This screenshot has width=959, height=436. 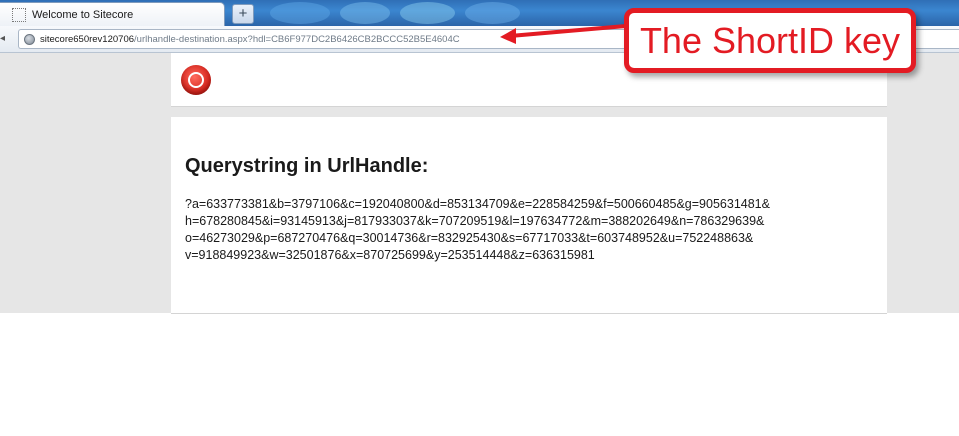 I want to click on callout-arrow-icon, so click(x=564, y=34).